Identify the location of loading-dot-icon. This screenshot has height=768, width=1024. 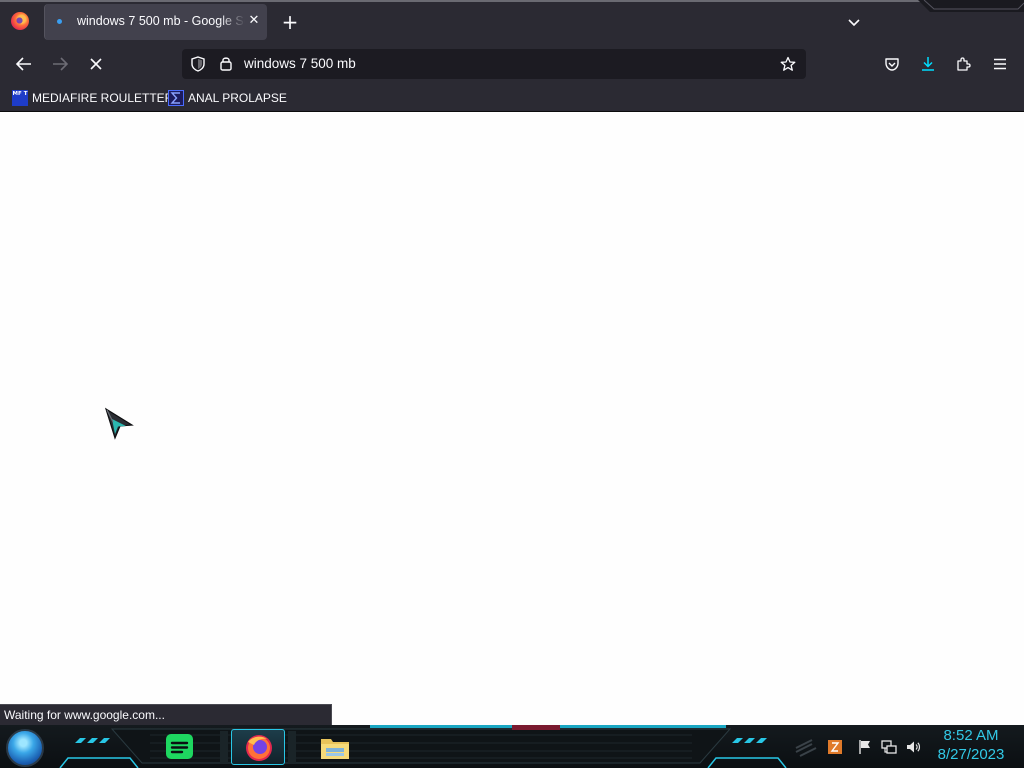
(59, 21).